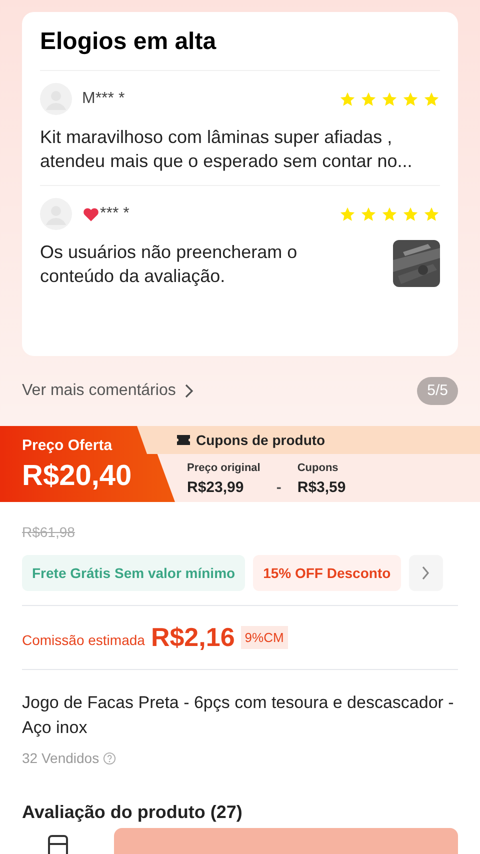  I want to click on commission-rate: 9%CM, so click(264, 638).